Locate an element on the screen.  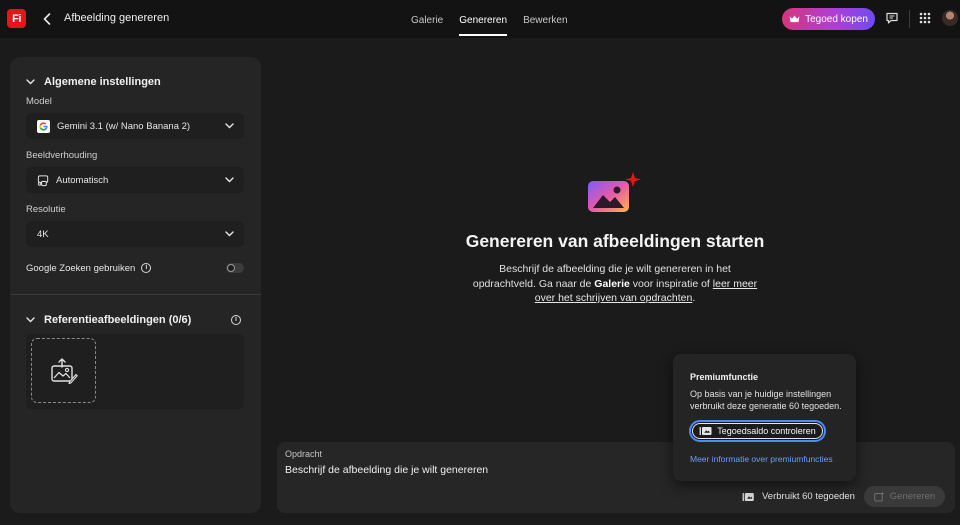
model-value: Gemini 3.1 (w/ Nano Banana 2) is located at coordinates (124, 126).